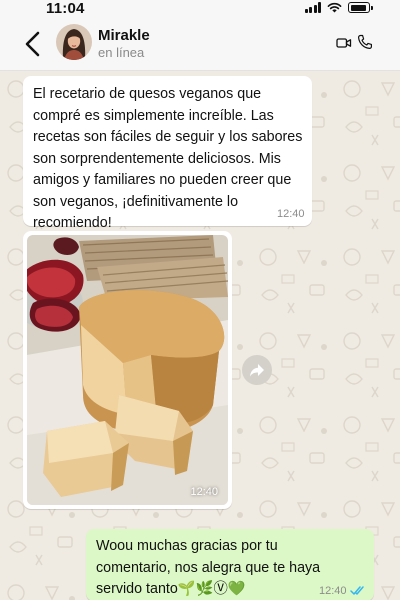 This screenshot has height=600, width=400. I want to click on status-time: 11:04, so click(65, 8).